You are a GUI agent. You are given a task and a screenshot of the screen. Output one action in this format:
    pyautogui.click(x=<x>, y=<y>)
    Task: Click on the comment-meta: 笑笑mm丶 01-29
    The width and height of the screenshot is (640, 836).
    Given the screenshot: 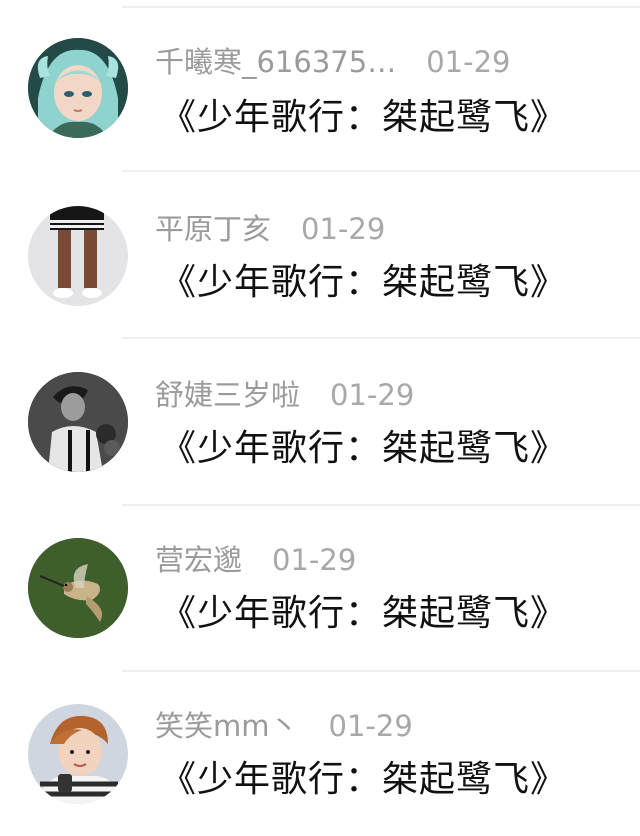 What is the action you would take?
    pyautogui.click(x=284, y=726)
    